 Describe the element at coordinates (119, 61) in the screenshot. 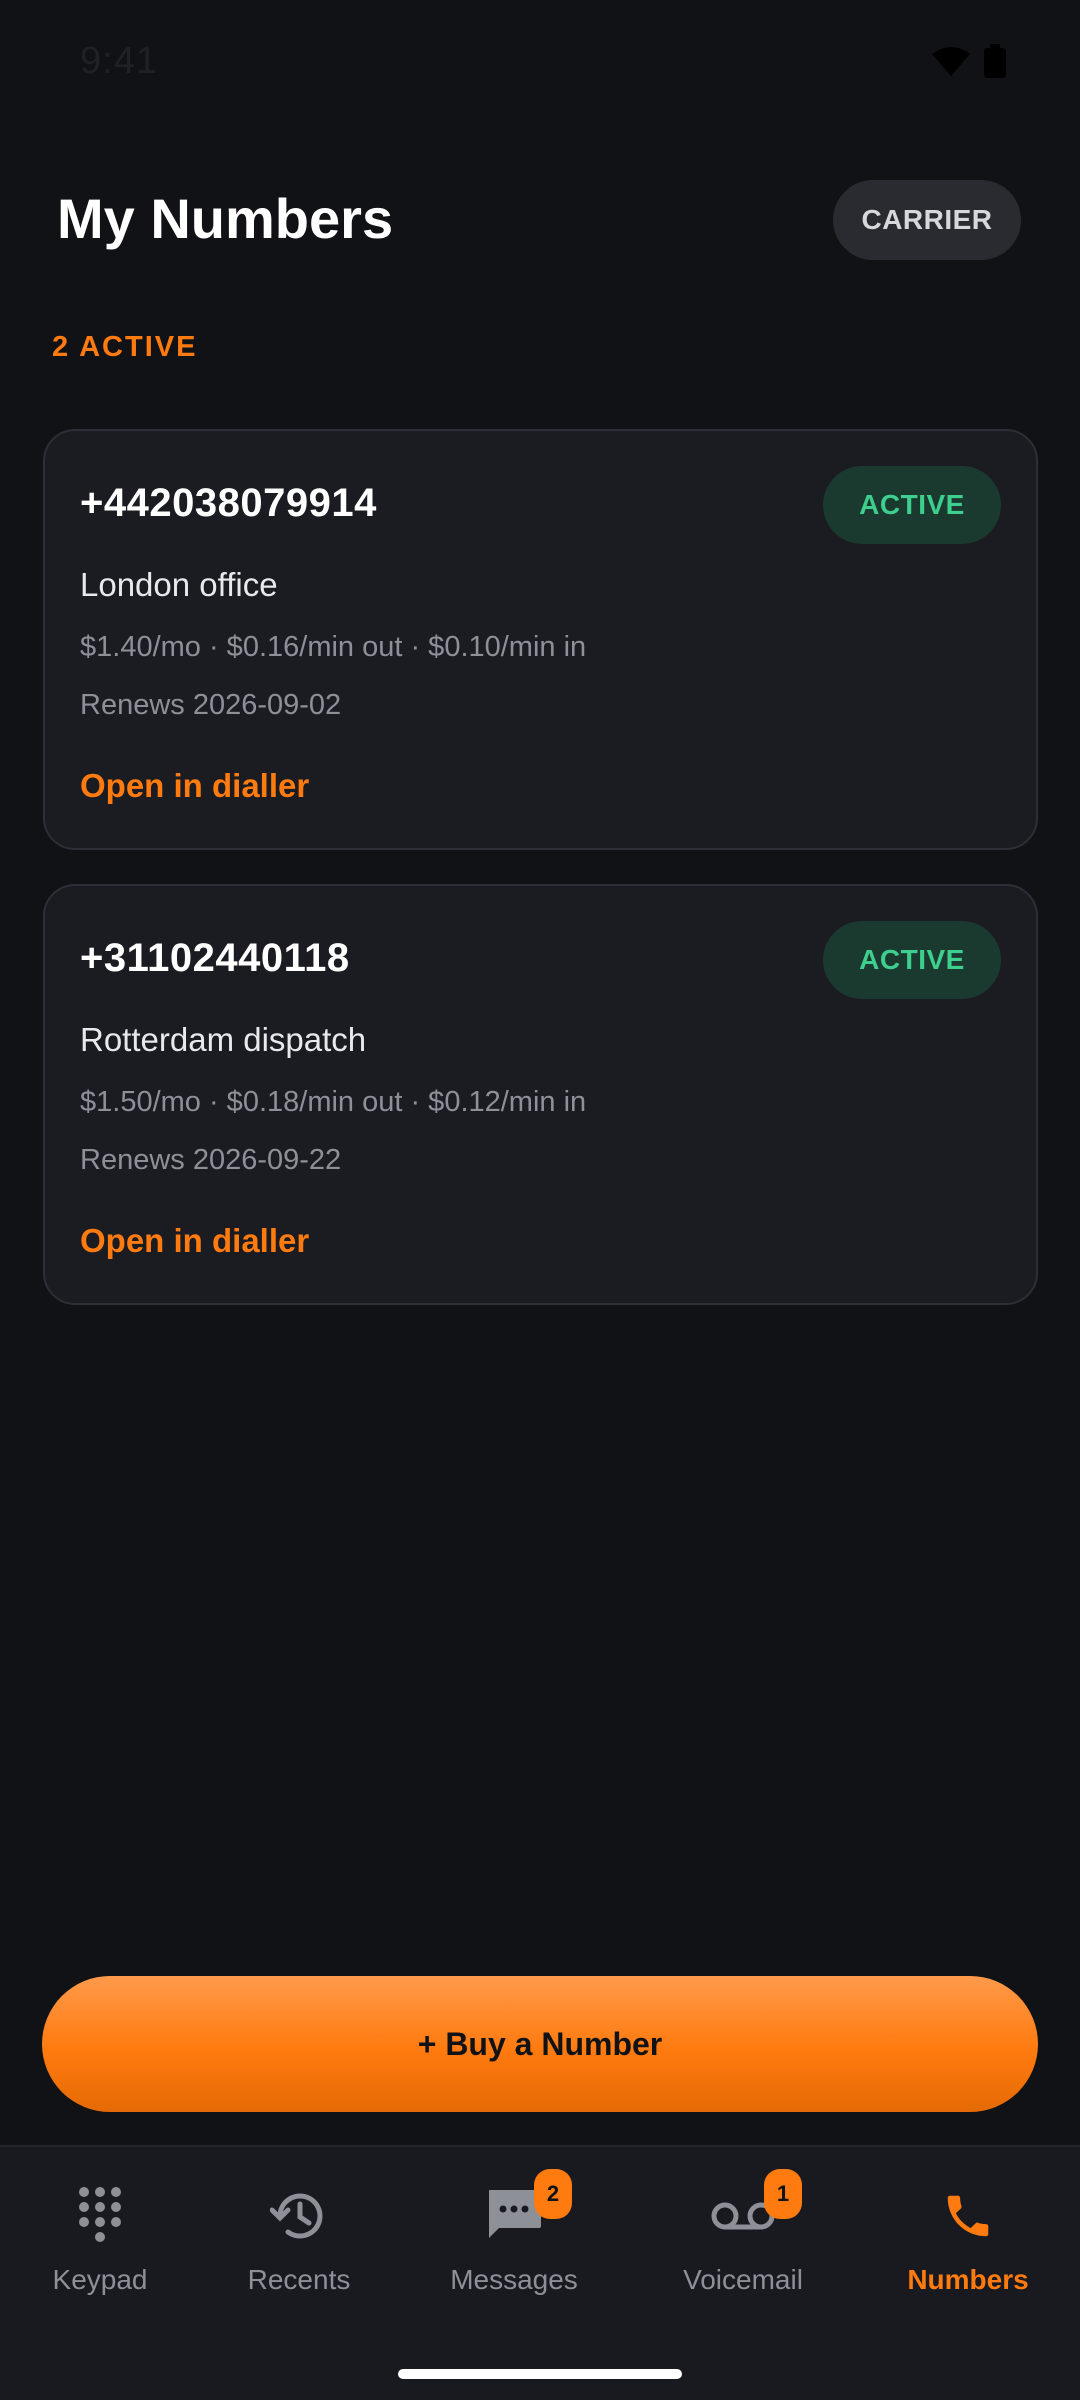

I see `status-time: 9:41` at that location.